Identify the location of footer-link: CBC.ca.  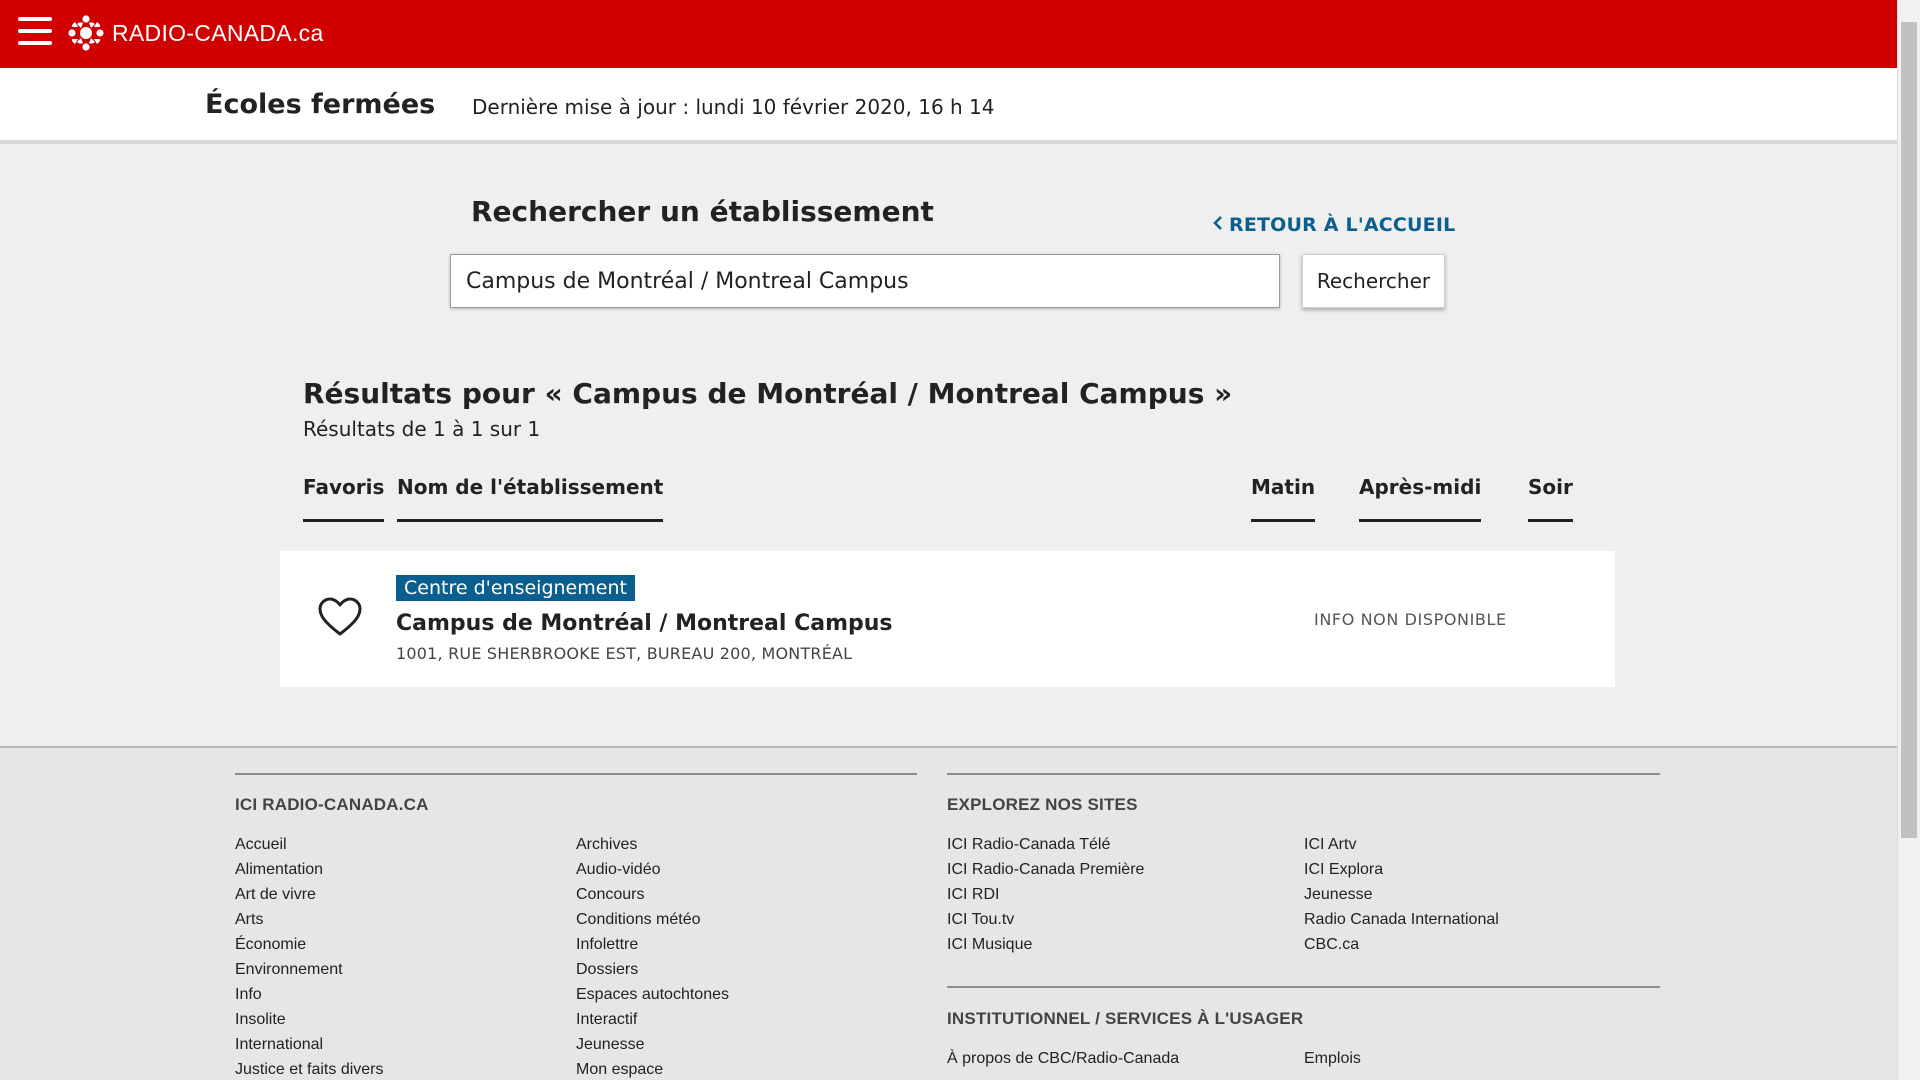
(1401, 944).